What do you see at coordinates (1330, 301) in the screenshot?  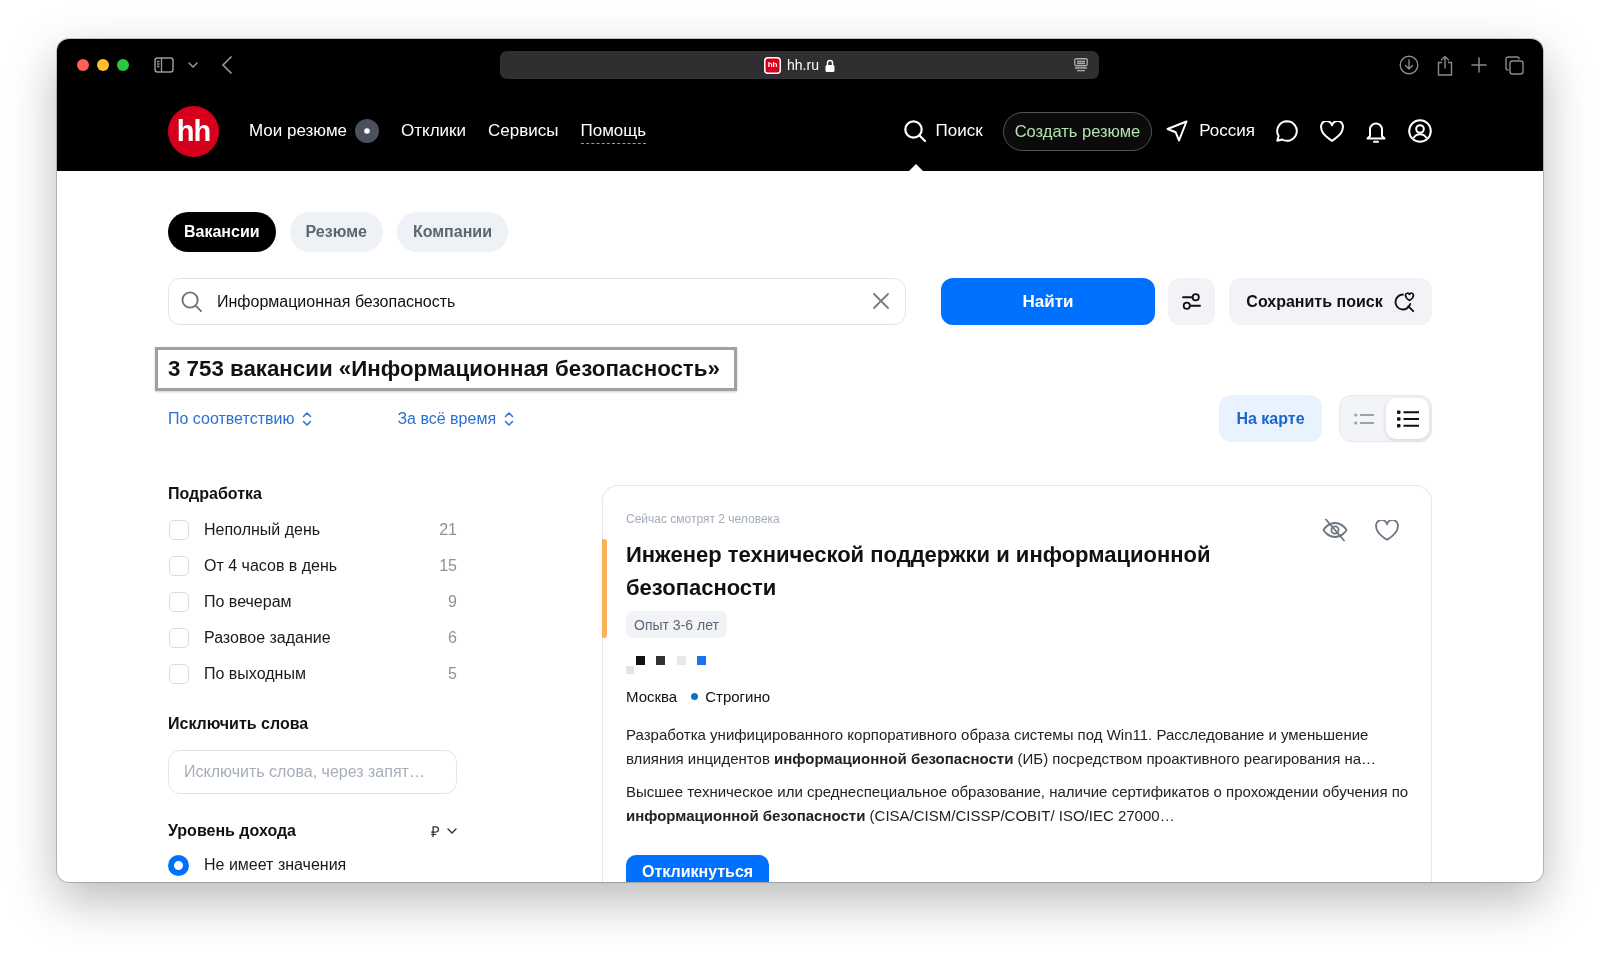 I see `save-search-button: Сохранить поиск` at bounding box center [1330, 301].